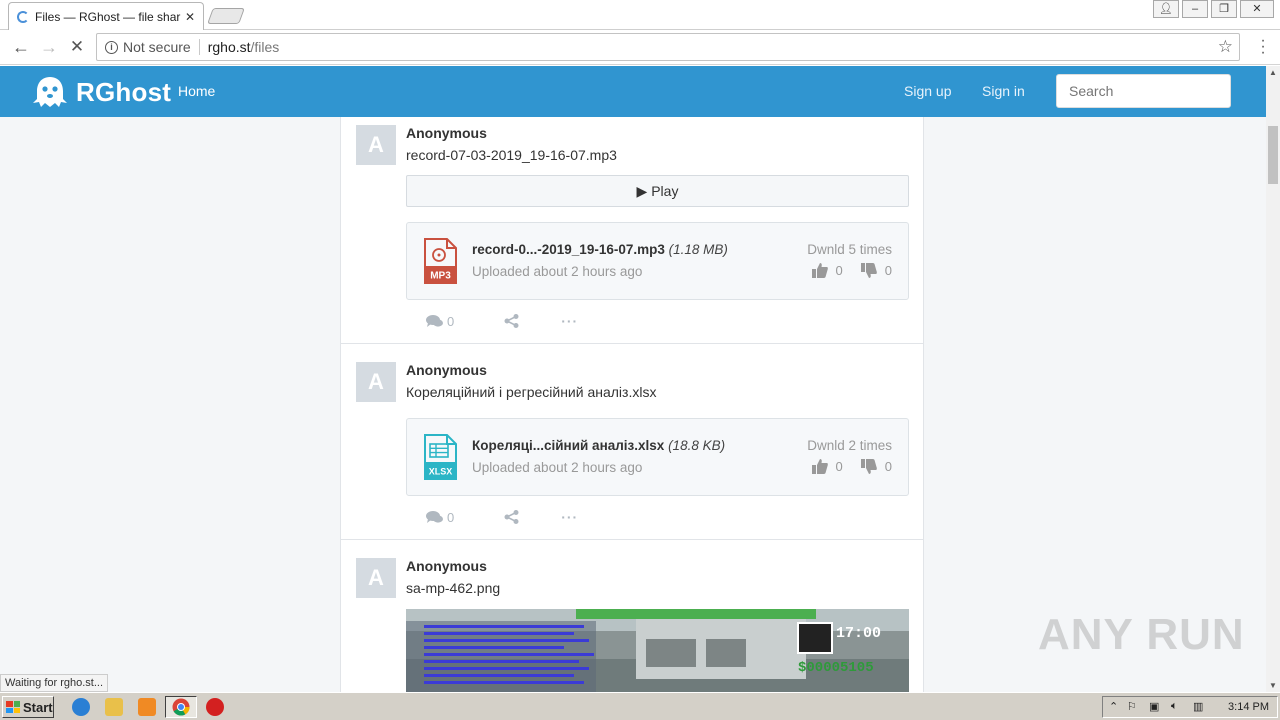  Describe the element at coordinates (453, 588) in the screenshot. I see `post-filename: sa-mp-462.png` at that location.